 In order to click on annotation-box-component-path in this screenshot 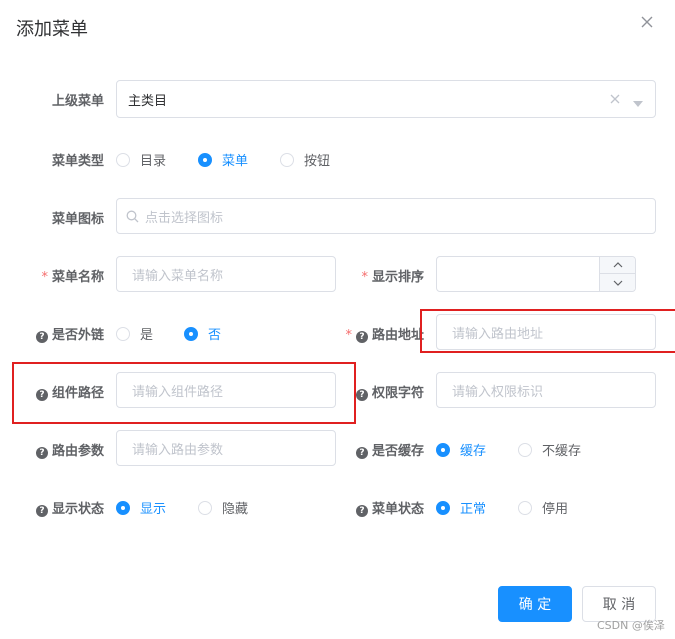, I will do `click(184, 393)`.